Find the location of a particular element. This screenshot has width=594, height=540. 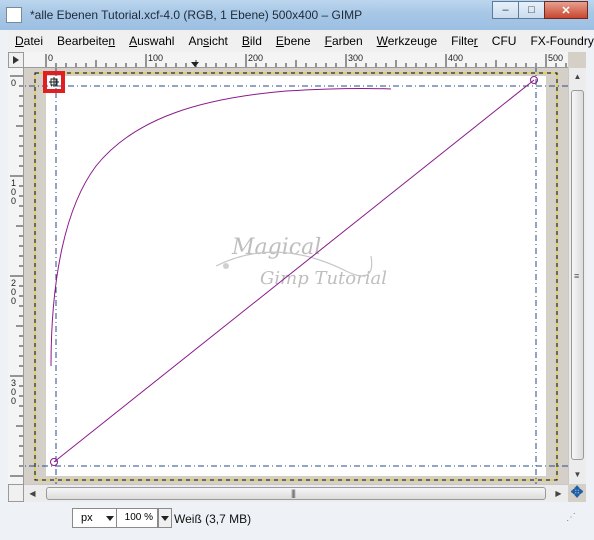

scroll-right-arrow: ▶ is located at coordinates (558, 493).